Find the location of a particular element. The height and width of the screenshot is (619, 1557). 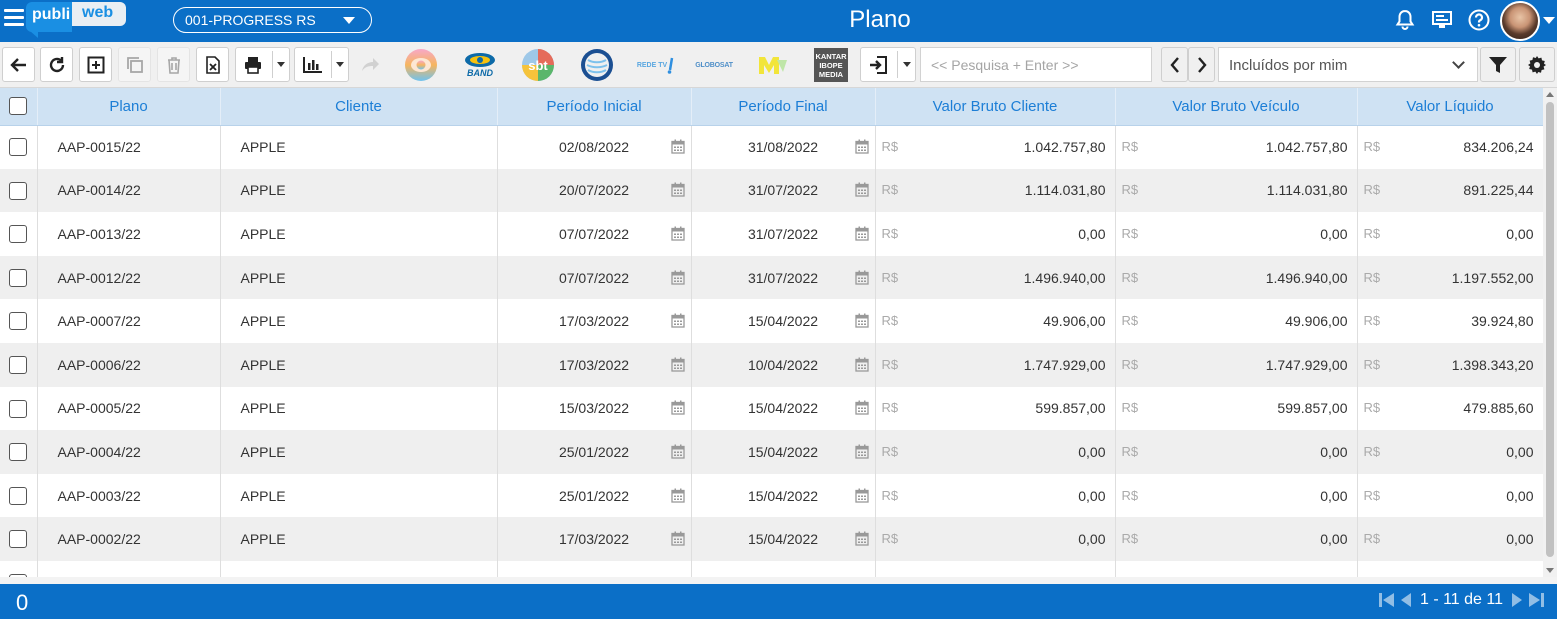

cell-plano: AAP-0003/22 is located at coordinates (129, 495).